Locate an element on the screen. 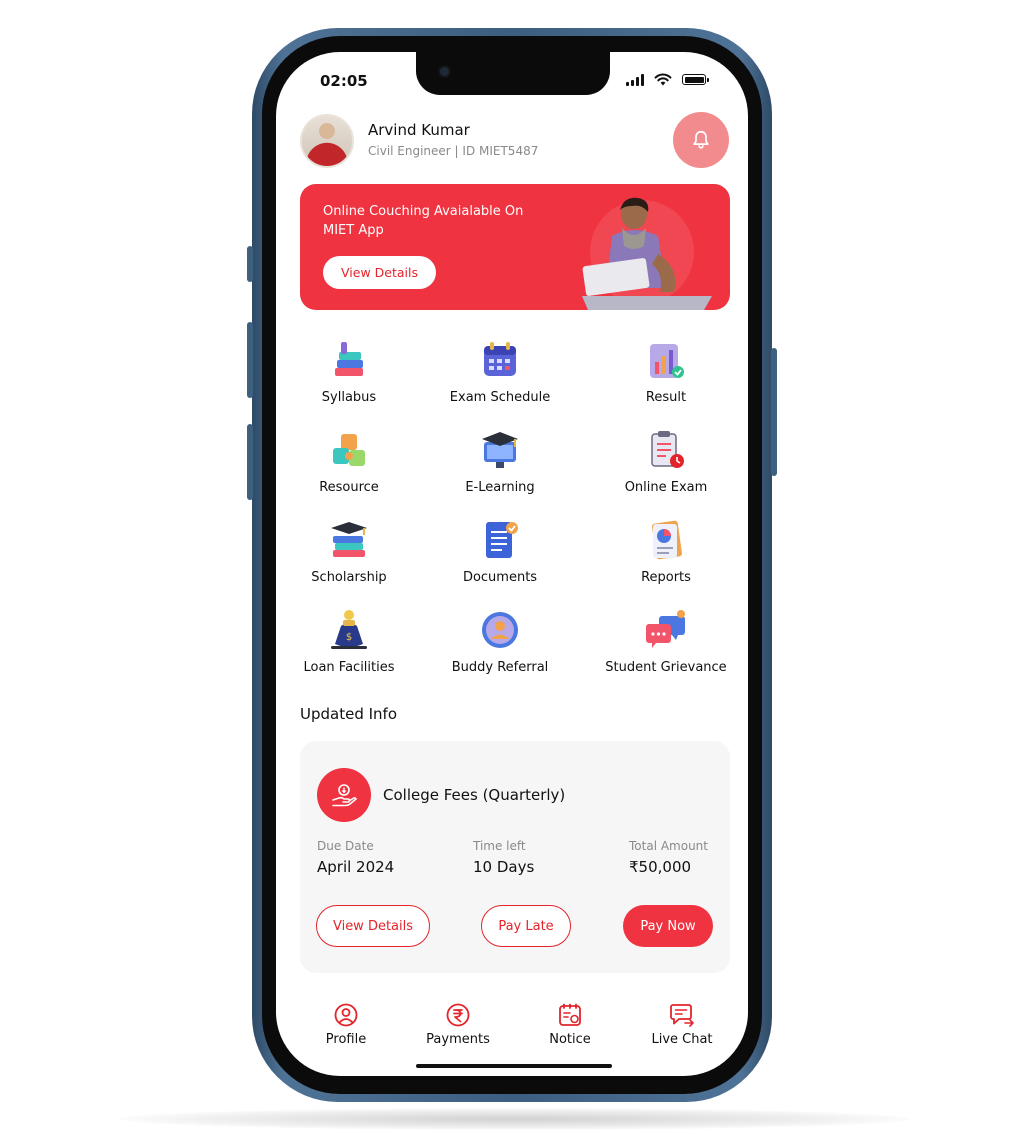 The width and height of the screenshot is (1024, 1134). user-circle-icon is located at coordinates (346, 1015).